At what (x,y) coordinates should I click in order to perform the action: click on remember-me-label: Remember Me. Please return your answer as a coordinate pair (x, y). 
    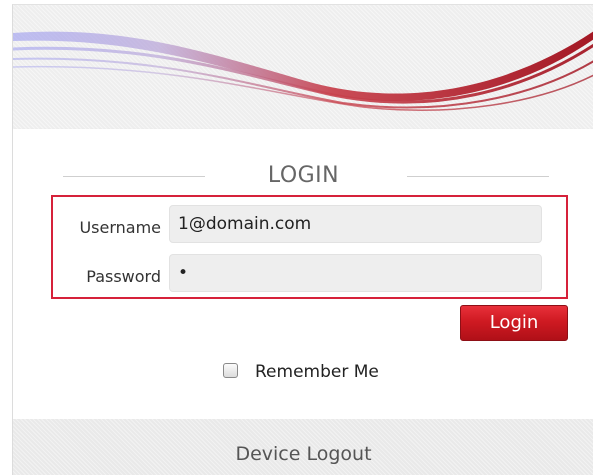
    Looking at the image, I should click on (317, 372).